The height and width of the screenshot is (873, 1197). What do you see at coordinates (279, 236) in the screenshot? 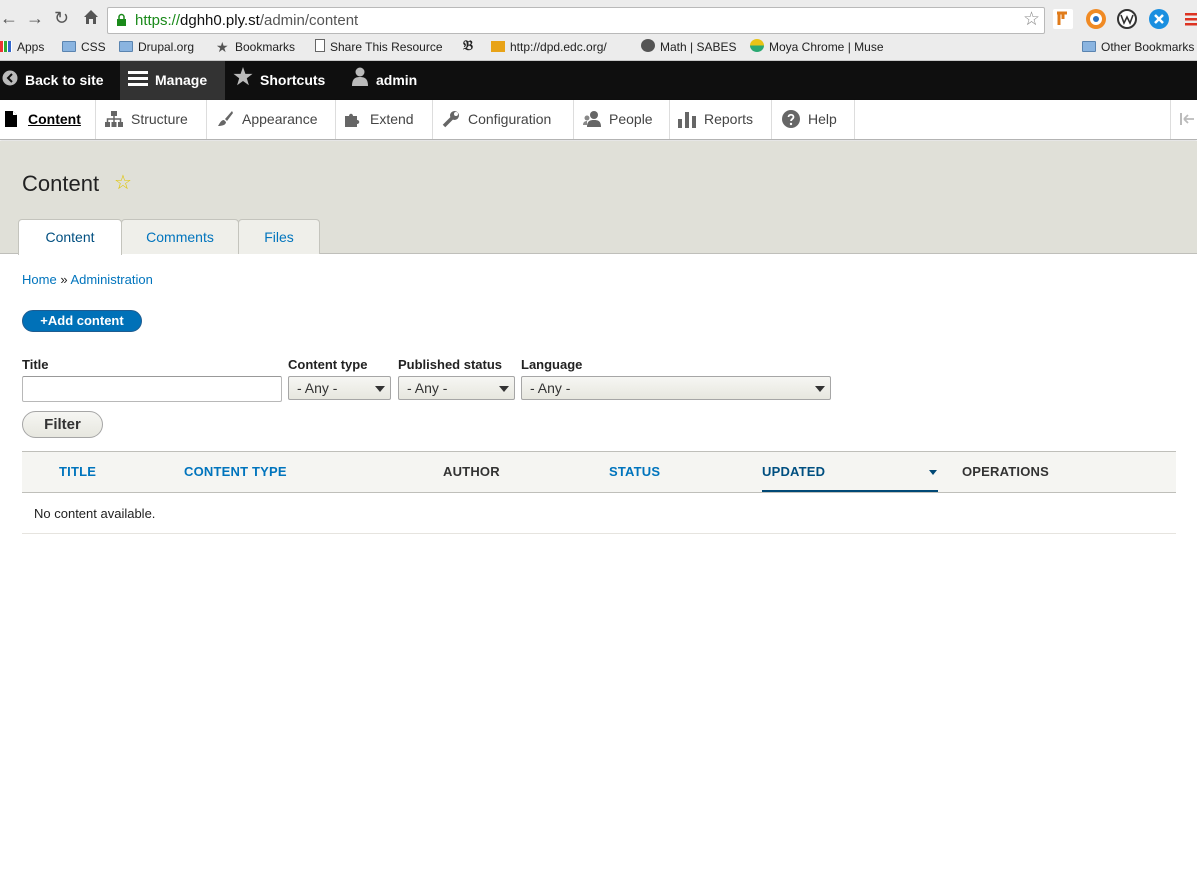
I see `tab-files: Files` at bounding box center [279, 236].